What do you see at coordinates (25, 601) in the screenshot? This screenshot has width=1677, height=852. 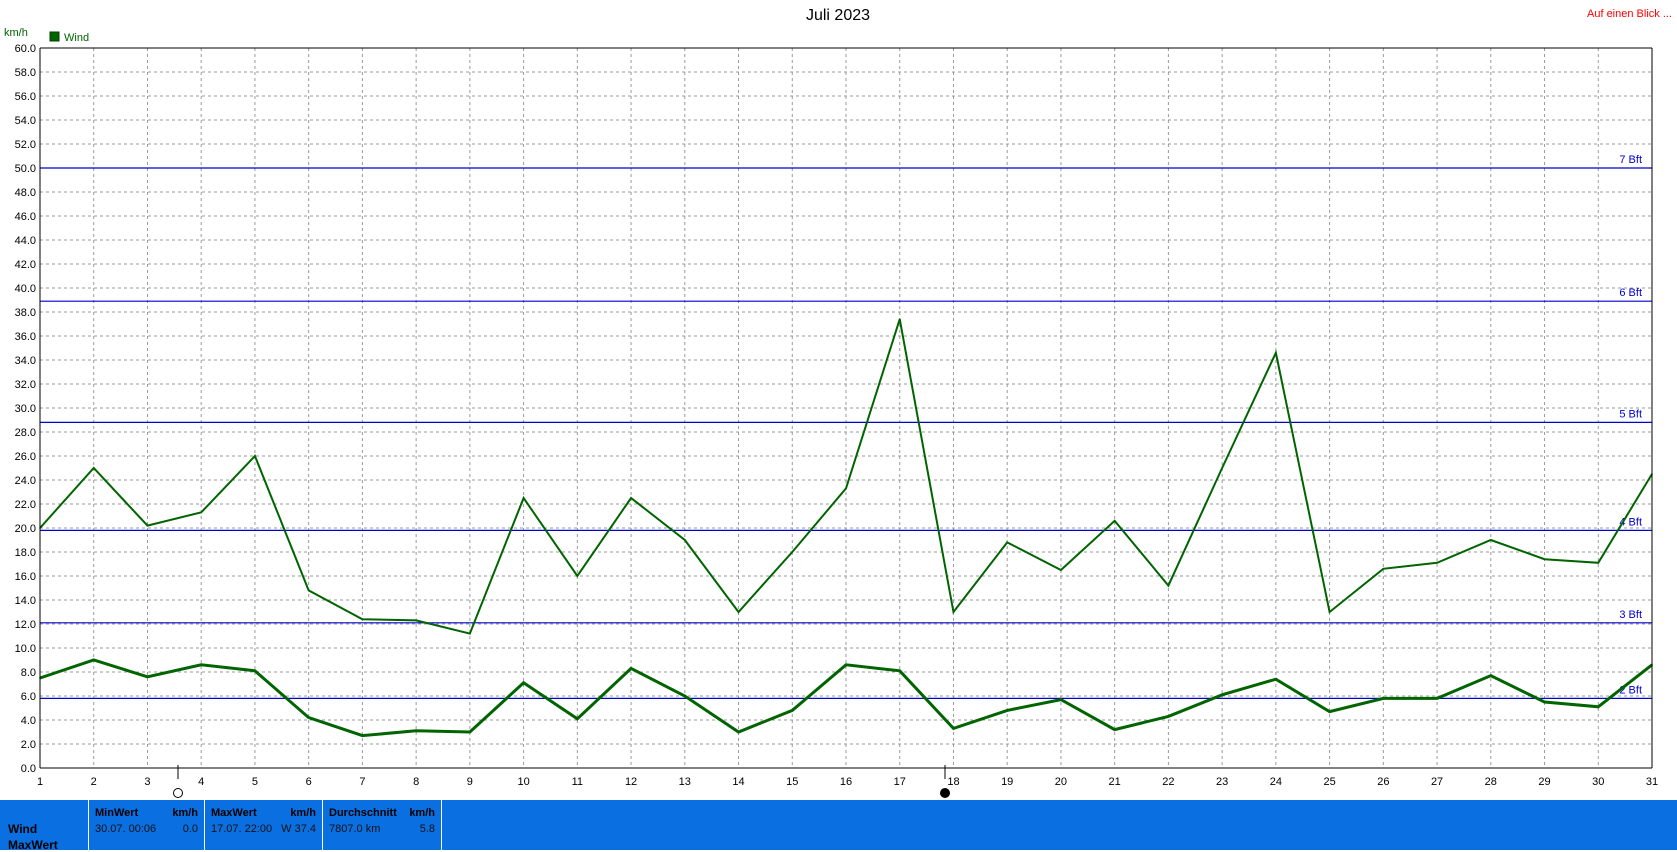 I see `y-tick-label: 14.0` at bounding box center [25, 601].